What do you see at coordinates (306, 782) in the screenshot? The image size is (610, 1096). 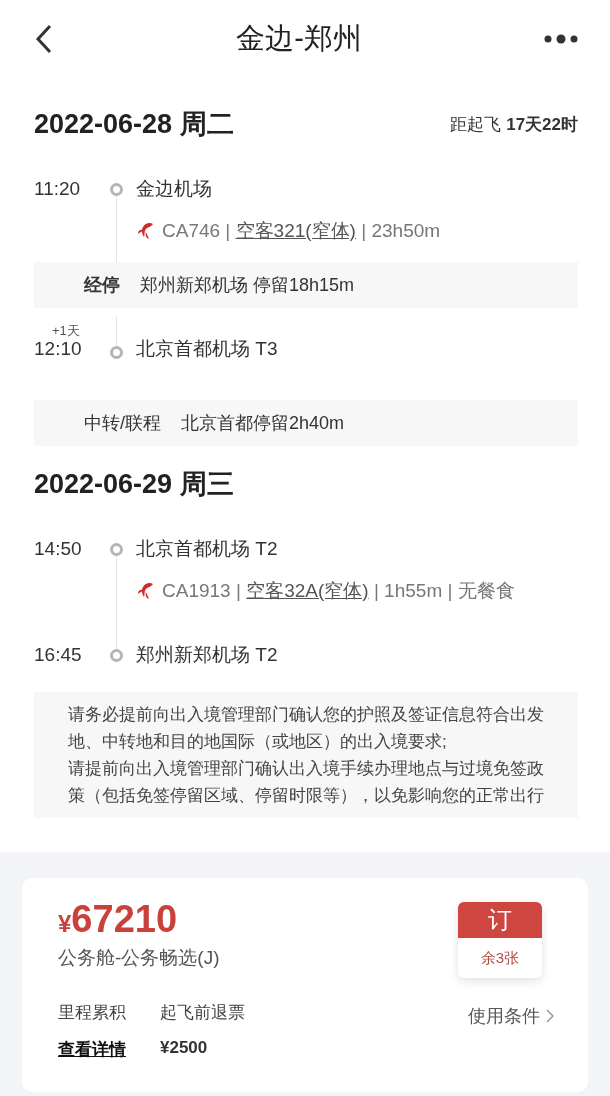 I see `notice-text: 请提前向出入境管理部门确认出入境手续办理地点与过境免签政策（包括免签停留区域、停留时限等），以免影响您的正常出行` at bounding box center [306, 782].